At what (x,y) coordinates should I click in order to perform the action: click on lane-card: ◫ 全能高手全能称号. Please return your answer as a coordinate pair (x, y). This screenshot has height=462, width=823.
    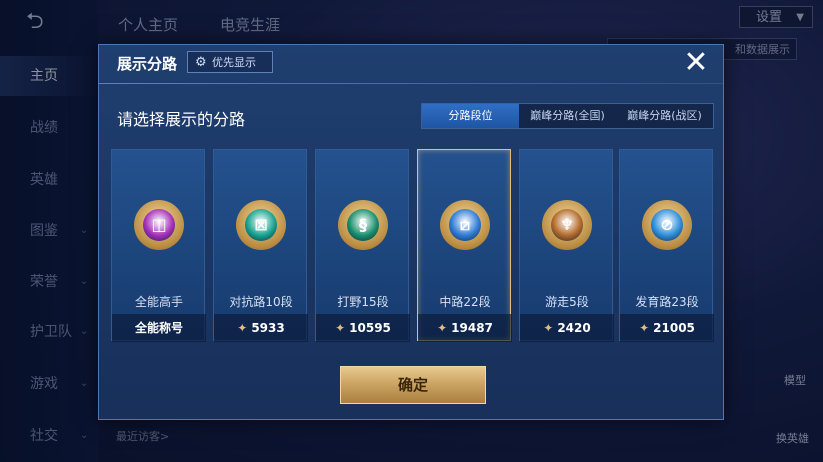
    Looking at the image, I should click on (158, 245).